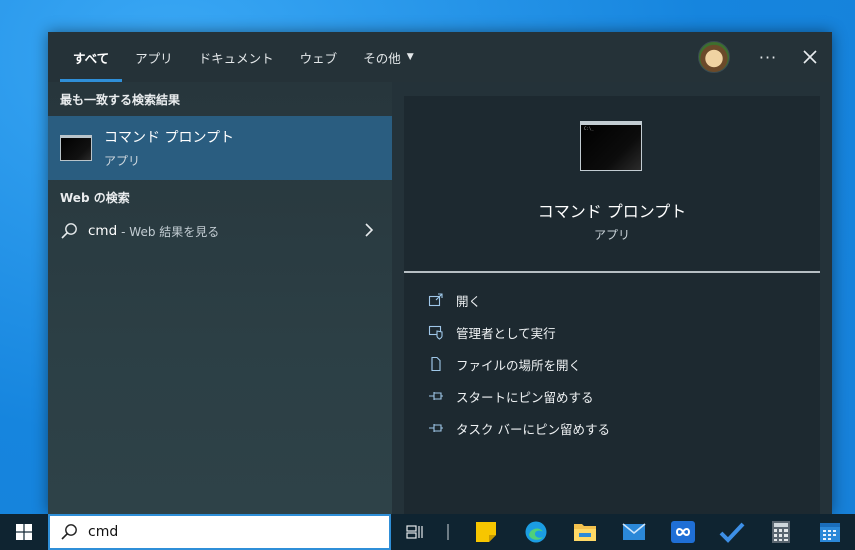 This screenshot has height=550, width=855. What do you see at coordinates (612, 211) in the screenshot?
I see `preview-title: コマンド プロンプト` at bounding box center [612, 211].